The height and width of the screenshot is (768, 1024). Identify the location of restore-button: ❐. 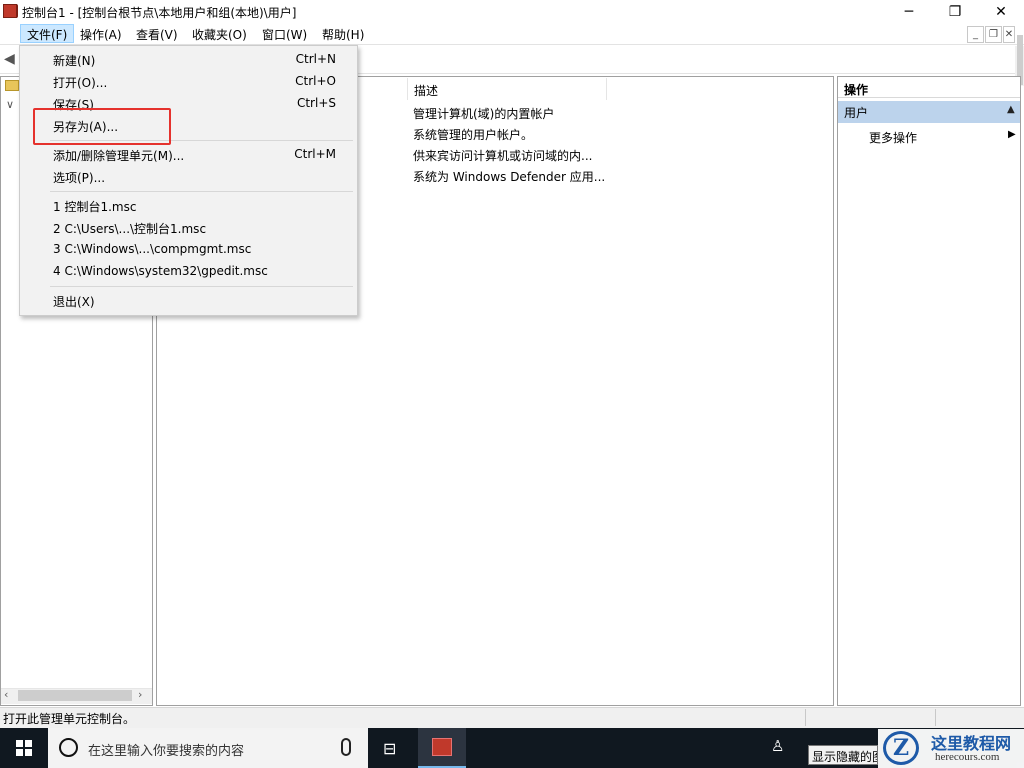
(955, 11).